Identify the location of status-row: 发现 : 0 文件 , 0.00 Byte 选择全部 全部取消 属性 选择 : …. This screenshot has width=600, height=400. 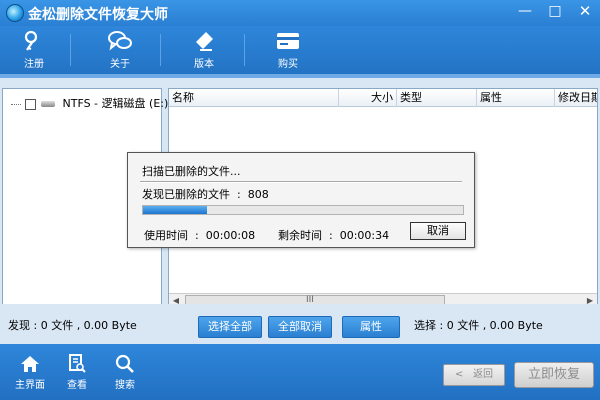
(300, 324).